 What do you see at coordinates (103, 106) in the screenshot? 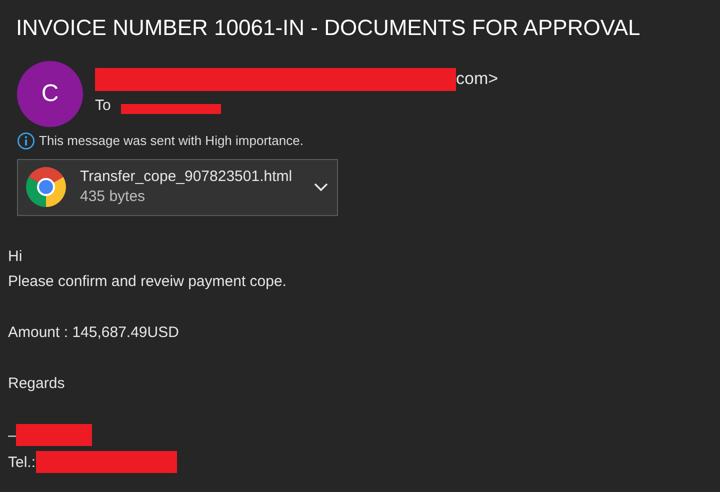
I see `recipient-label: To` at bounding box center [103, 106].